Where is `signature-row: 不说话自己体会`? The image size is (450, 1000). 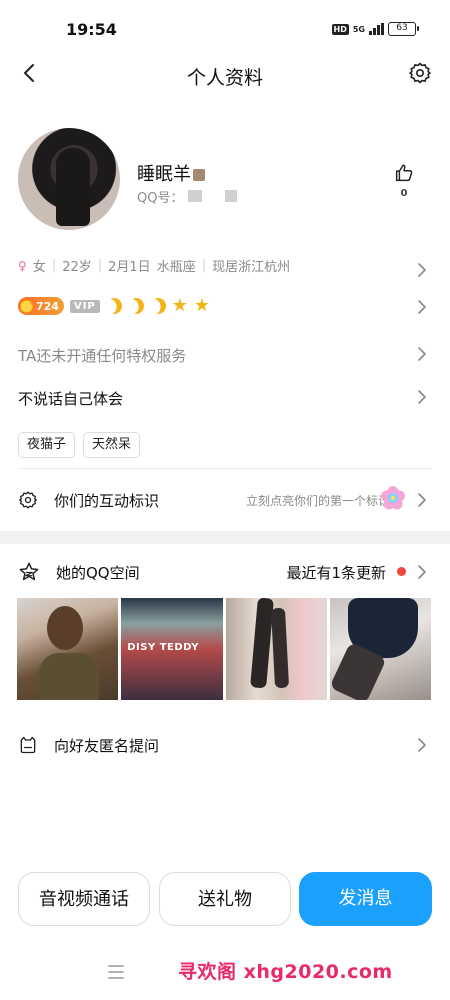
signature-row: 不说话自己体会 is located at coordinates (225, 398).